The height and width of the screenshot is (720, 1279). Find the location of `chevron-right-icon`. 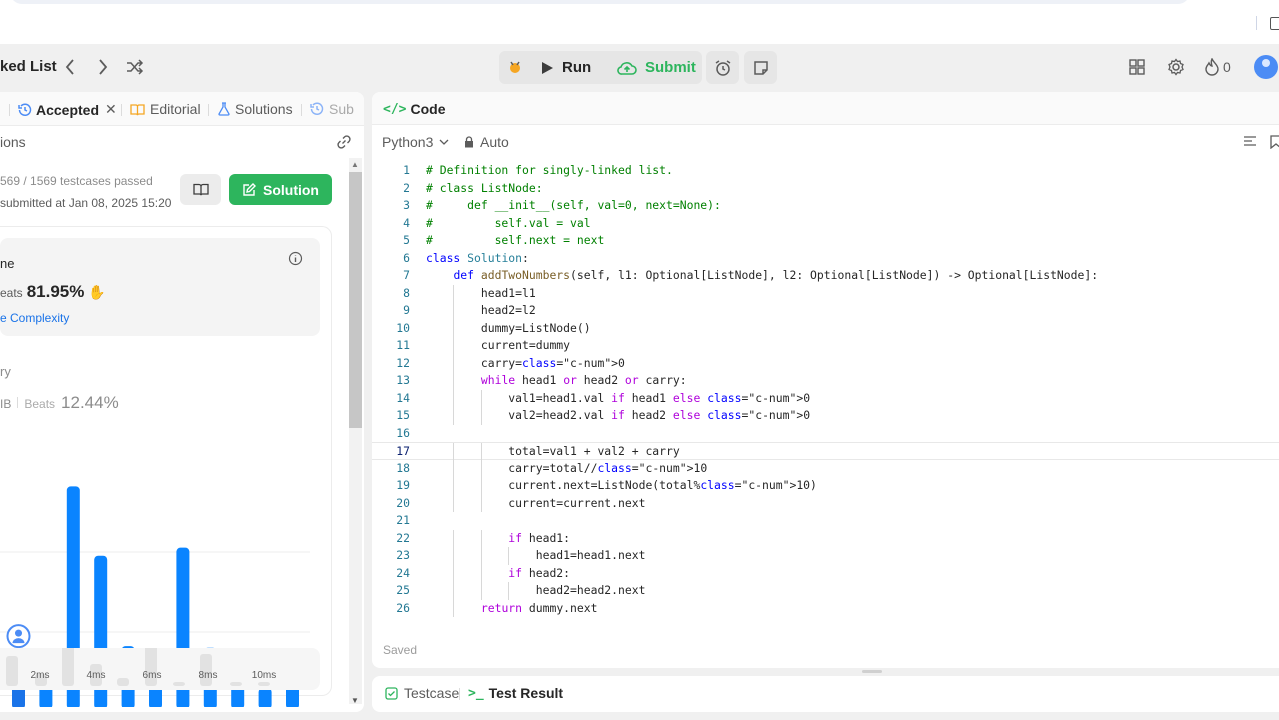

chevron-right-icon is located at coordinates (103, 69).